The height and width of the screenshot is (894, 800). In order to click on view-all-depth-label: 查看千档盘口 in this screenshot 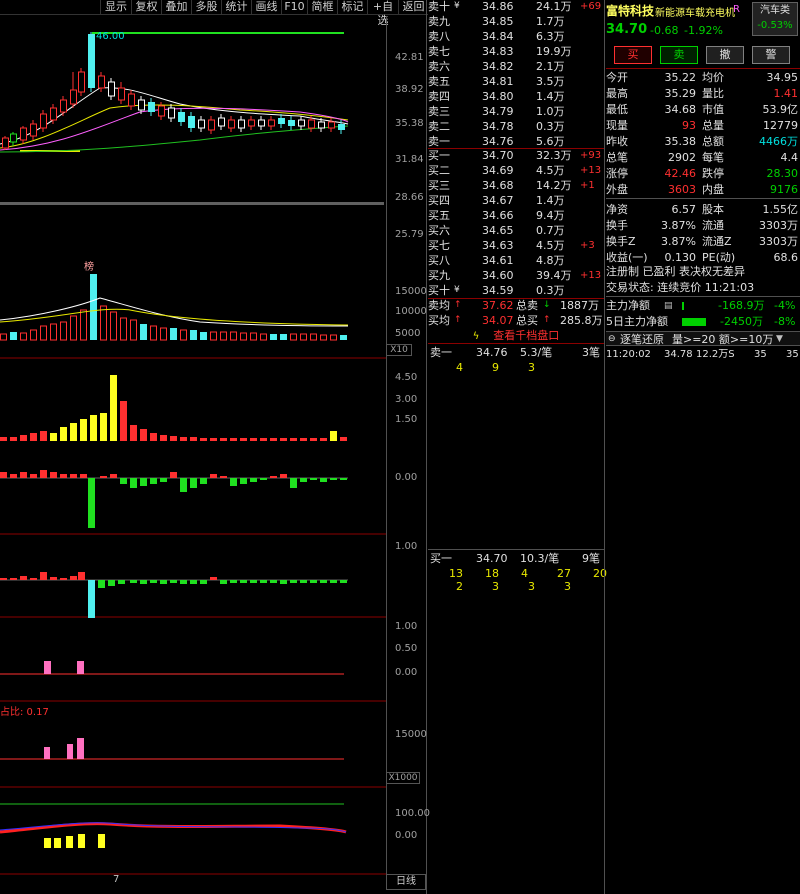, I will do `click(526, 335)`.